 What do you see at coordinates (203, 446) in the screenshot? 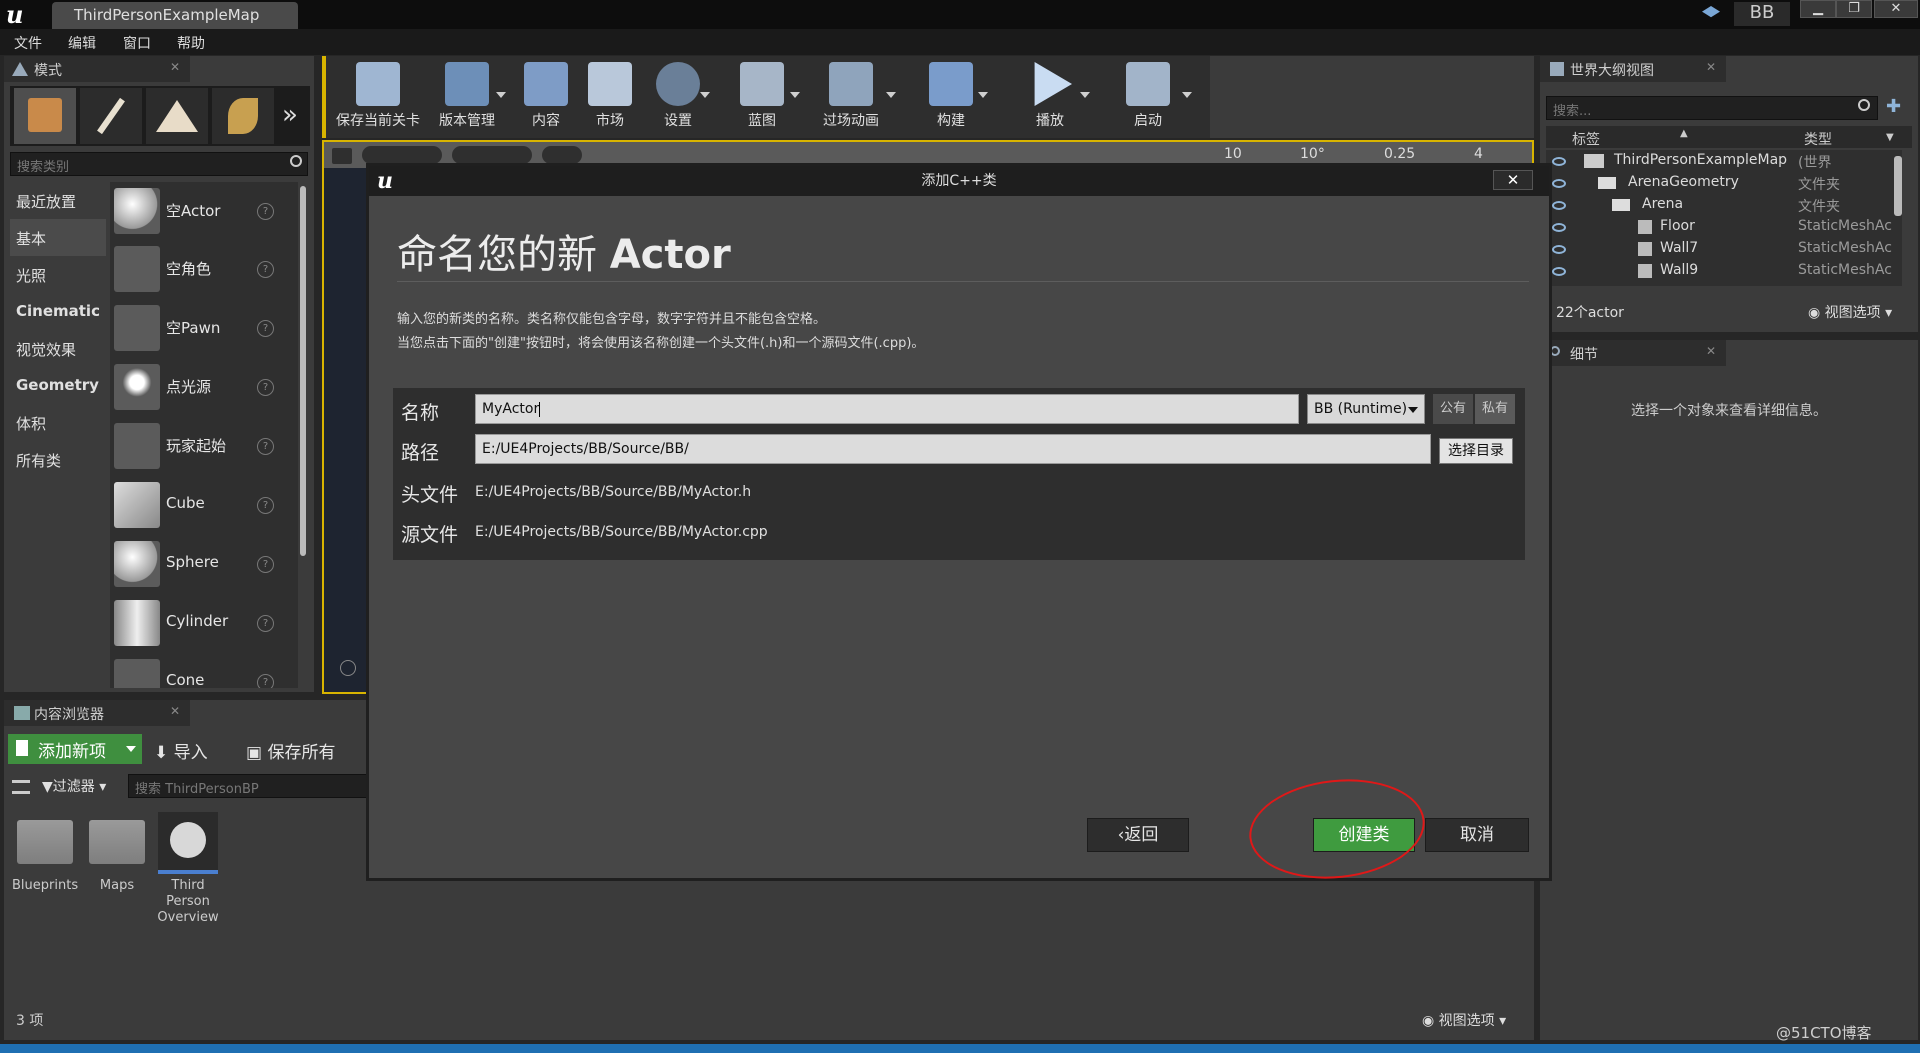
I see `mode-item-player-start: 玩家起始?` at bounding box center [203, 446].